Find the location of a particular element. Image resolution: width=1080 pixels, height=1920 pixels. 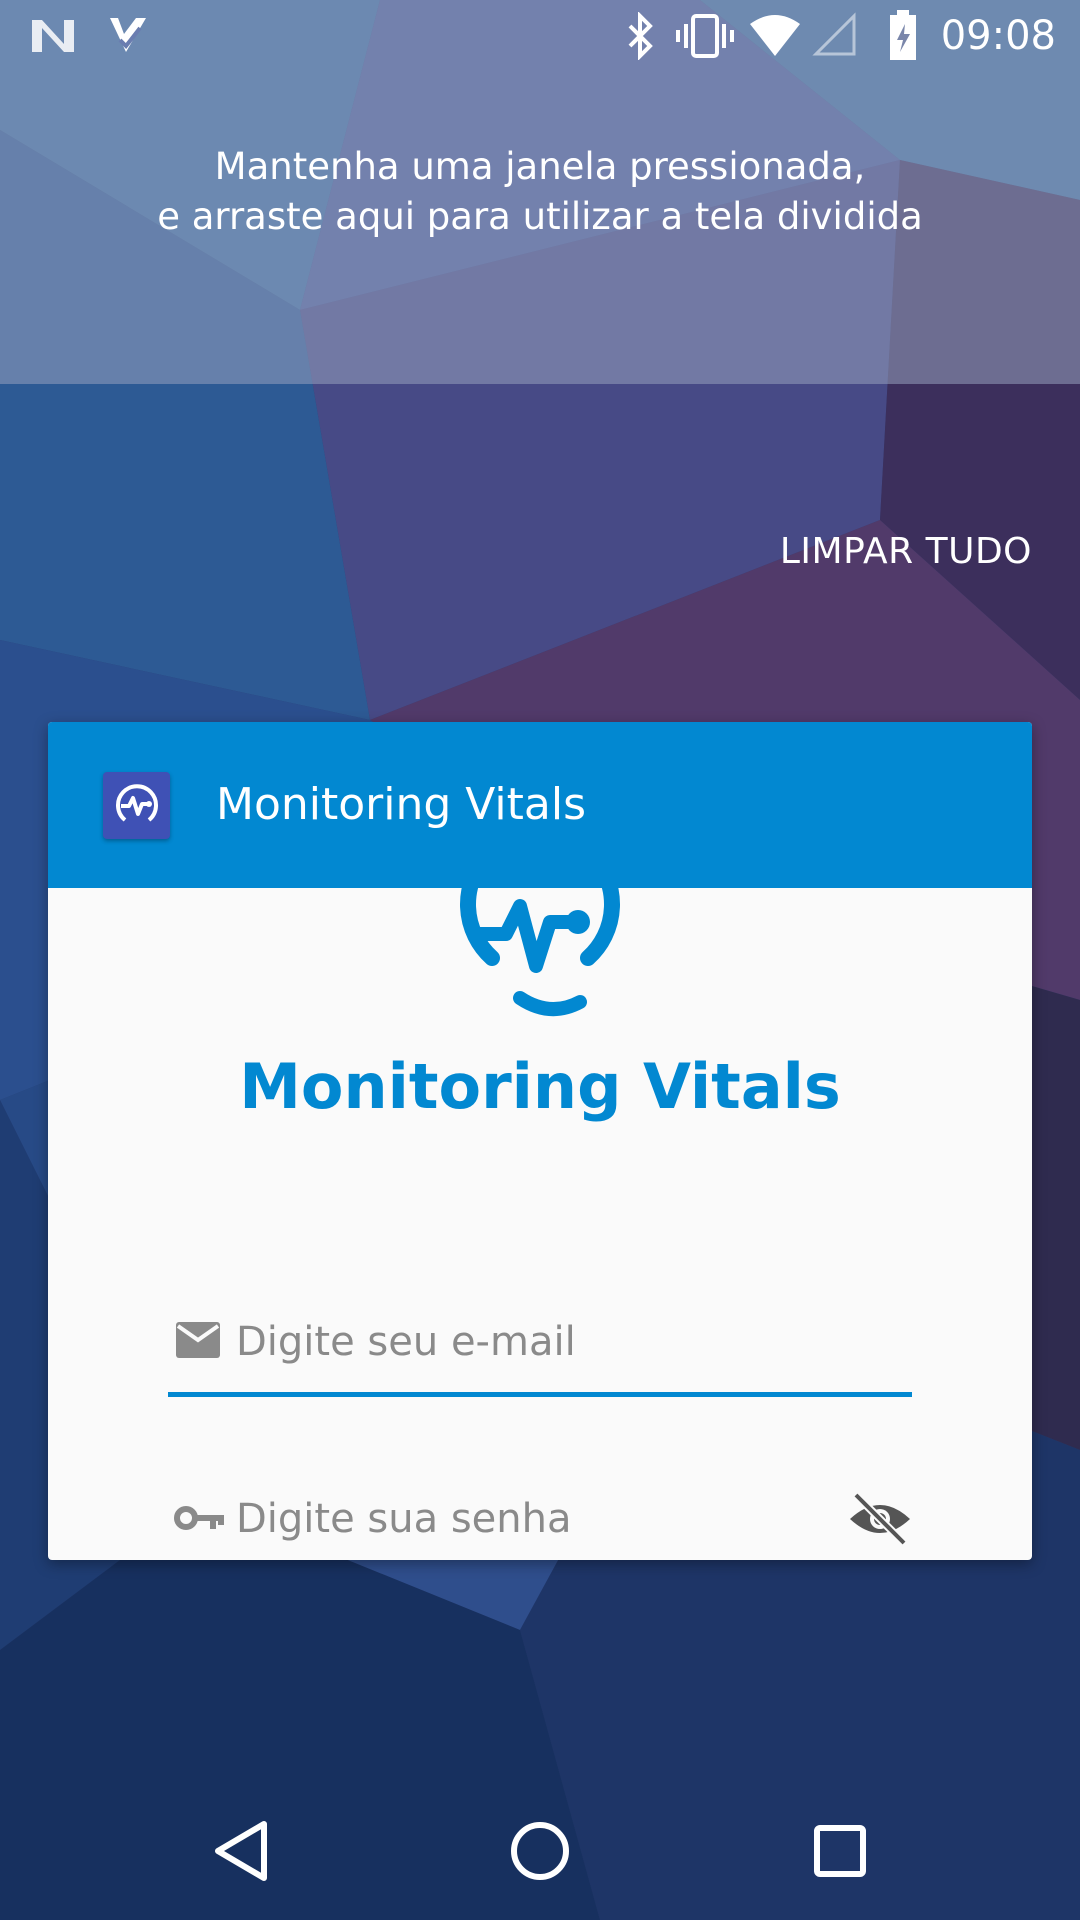

brand-logo-icon is located at coordinates (540, 952).